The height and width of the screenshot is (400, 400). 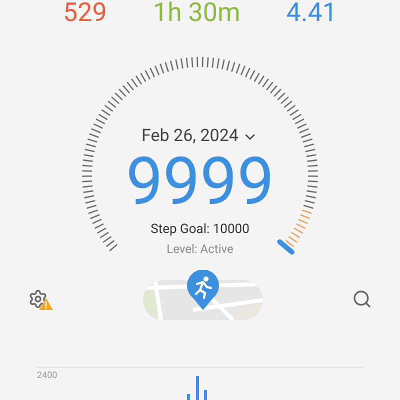 I want to click on summary-value: 4.41, so click(x=311, y=14).